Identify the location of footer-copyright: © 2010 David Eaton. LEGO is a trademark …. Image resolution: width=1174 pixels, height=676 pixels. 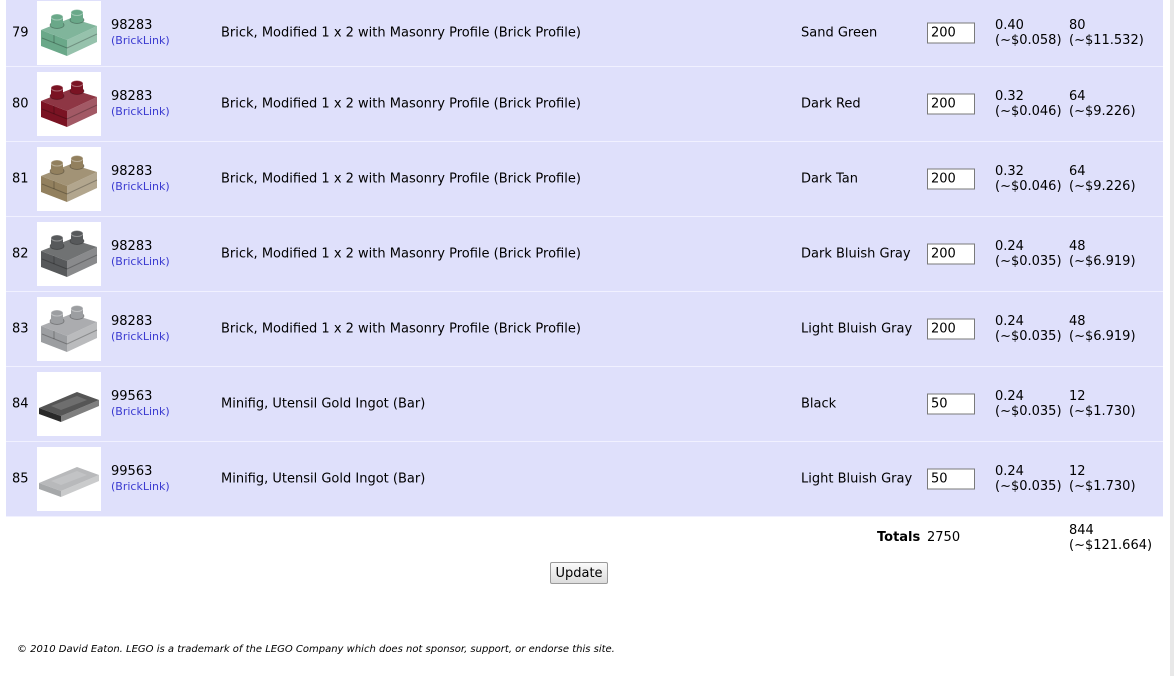
(316, 649).